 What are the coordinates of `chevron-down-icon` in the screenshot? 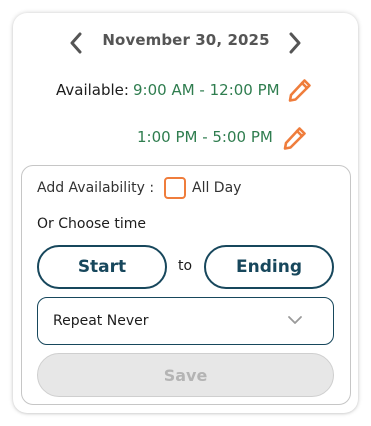 It's located at (295, 320).